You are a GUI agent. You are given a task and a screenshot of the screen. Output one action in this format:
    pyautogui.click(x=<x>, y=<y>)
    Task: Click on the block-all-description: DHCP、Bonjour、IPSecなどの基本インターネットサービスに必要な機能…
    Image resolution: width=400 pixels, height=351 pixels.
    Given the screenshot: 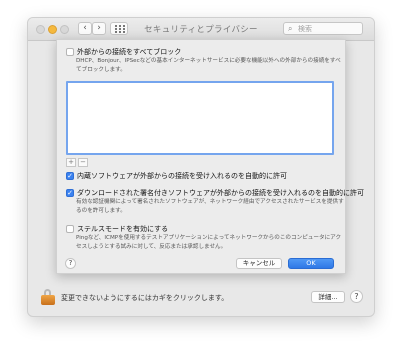 What is the action you would take?
    pyautogui.click(x=208, y=65)
    